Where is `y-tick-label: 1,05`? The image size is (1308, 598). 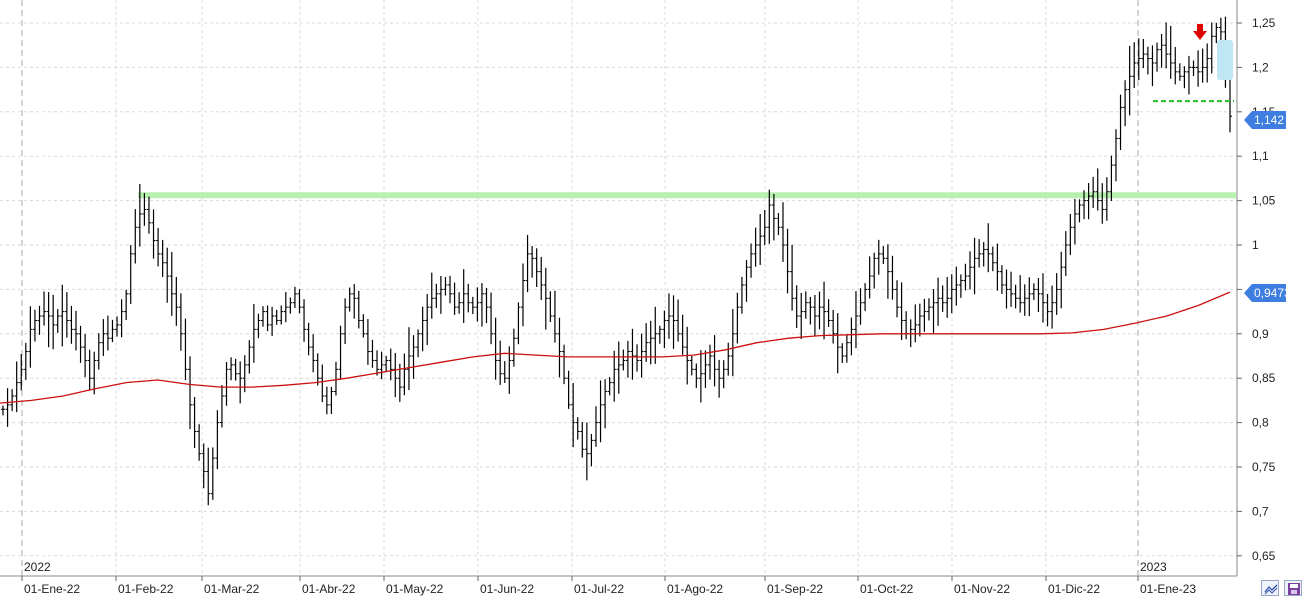 y-tick-label: 1,05 is located at coordinates (1264, 201).